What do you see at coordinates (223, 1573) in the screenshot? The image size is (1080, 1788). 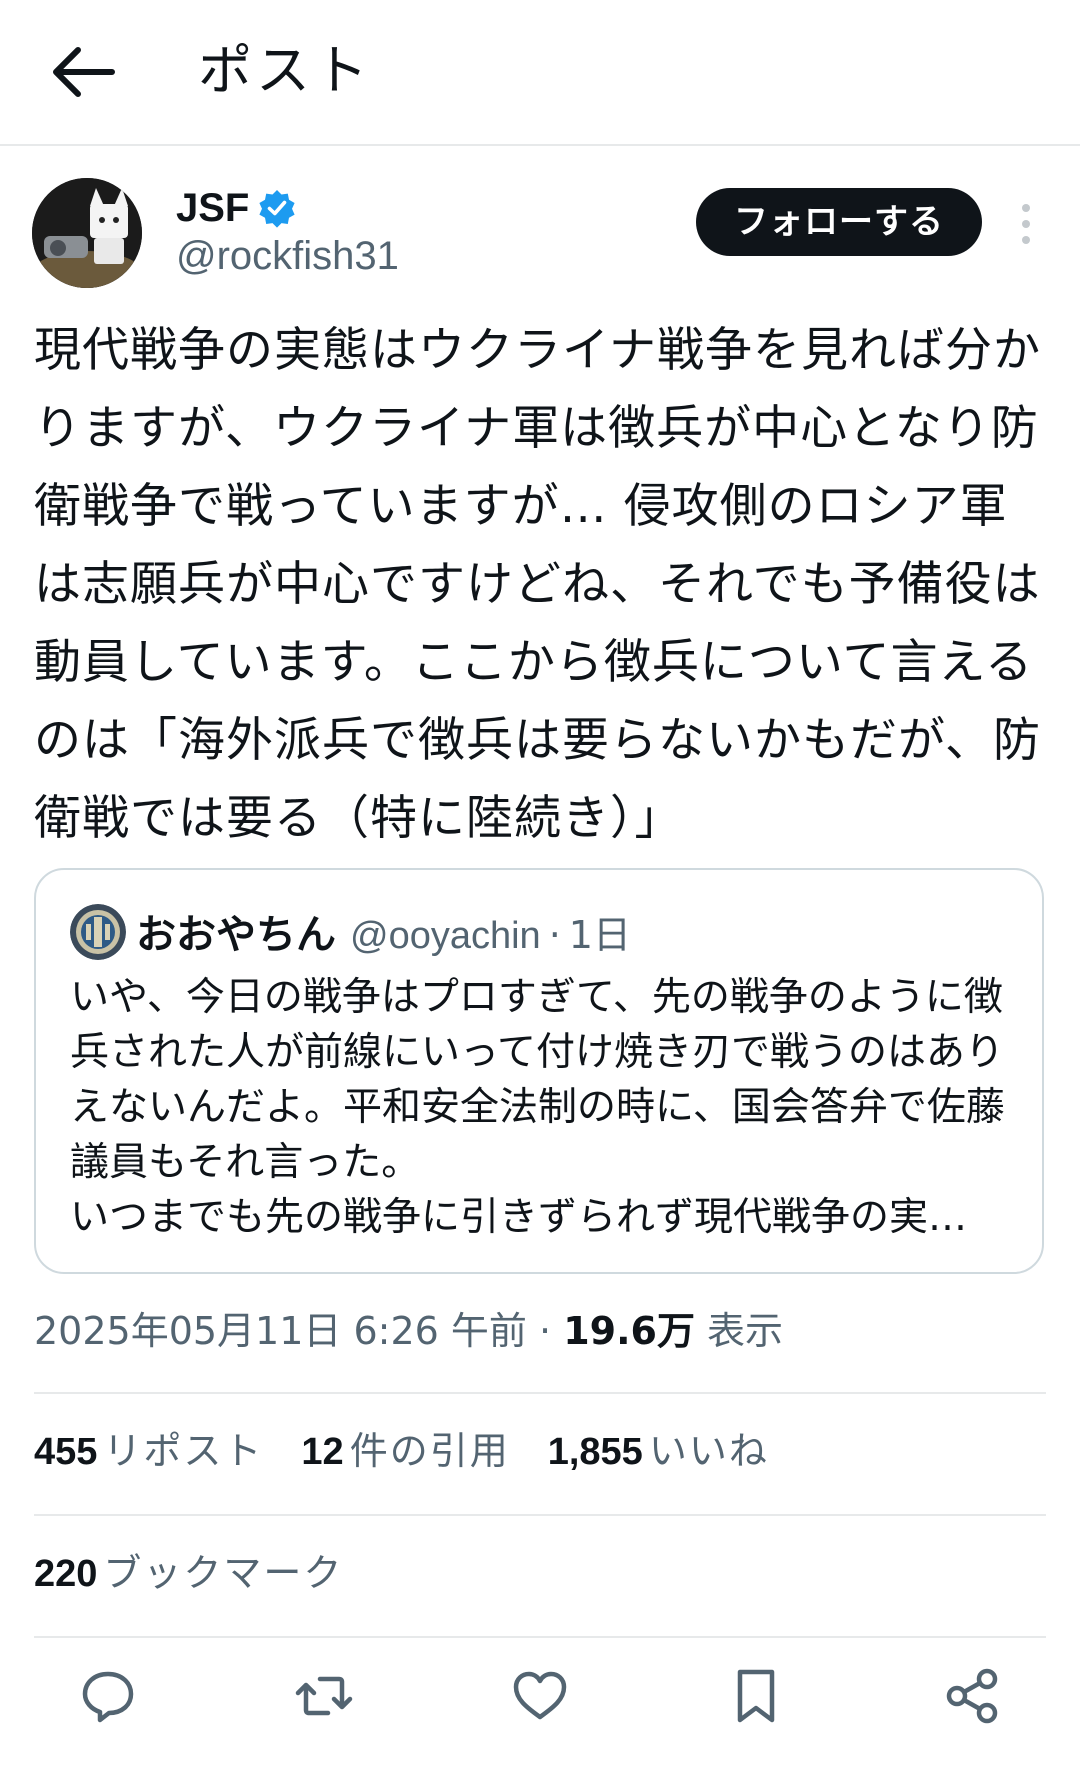 I see `bookmarks-label: ブックマーク` at bounding box center [223, 1573].